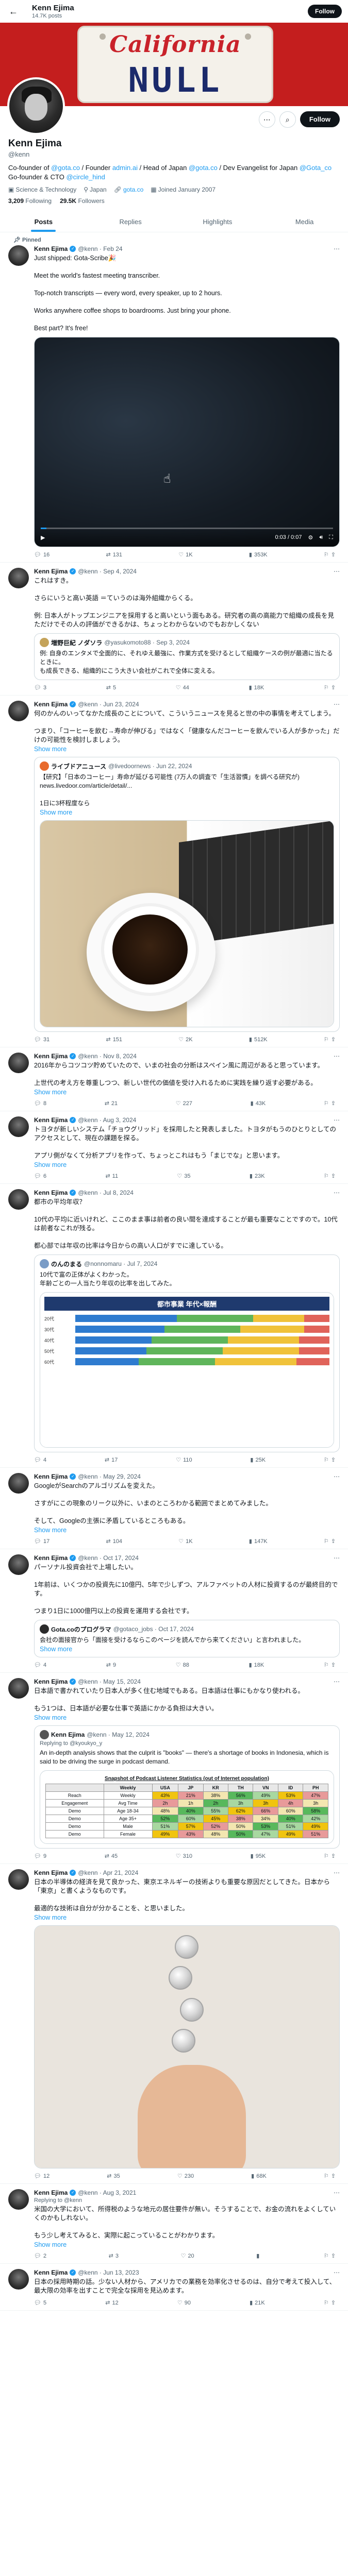 This screenshot has width=348, height=2576. What do you see at coordinates (187, 1370) in the screenshot?
I see `quote-chart-image: 都市事業 年代×報酬 20代 30代 40代 50代 60代` at bounding box center [187, 1370].